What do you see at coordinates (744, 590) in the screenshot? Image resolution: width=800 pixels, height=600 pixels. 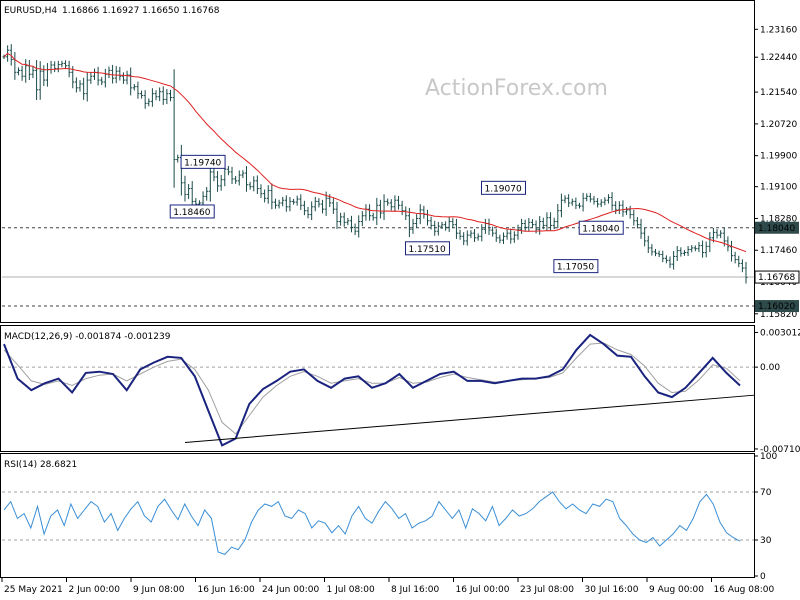 I see `x-tick-label: 16 Aug 08:00` at bounding box center [744, 590].